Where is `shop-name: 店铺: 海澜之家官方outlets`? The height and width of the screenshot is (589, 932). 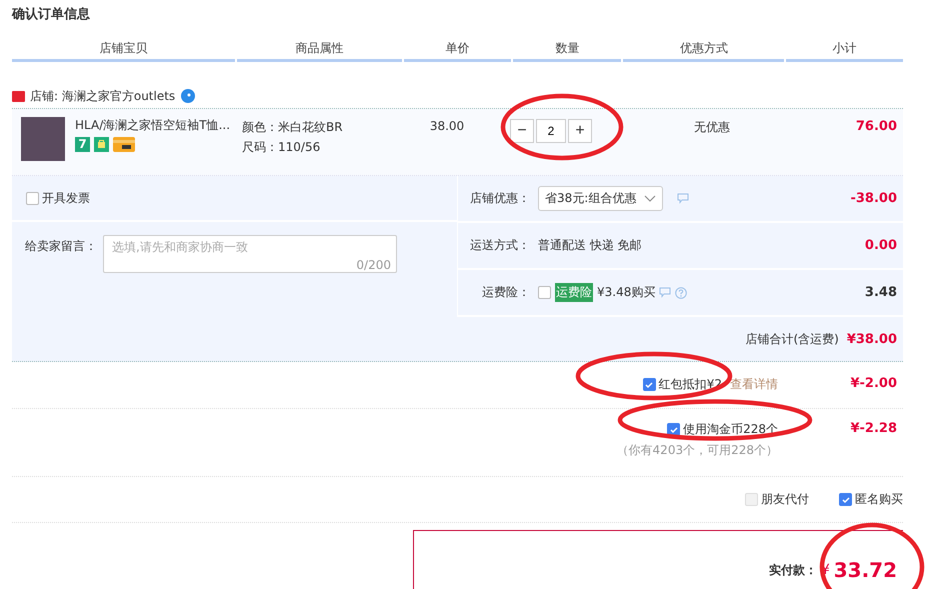
shop-name: 店铺: 海澜之家官方outlets is located at coordinates (103, 96).